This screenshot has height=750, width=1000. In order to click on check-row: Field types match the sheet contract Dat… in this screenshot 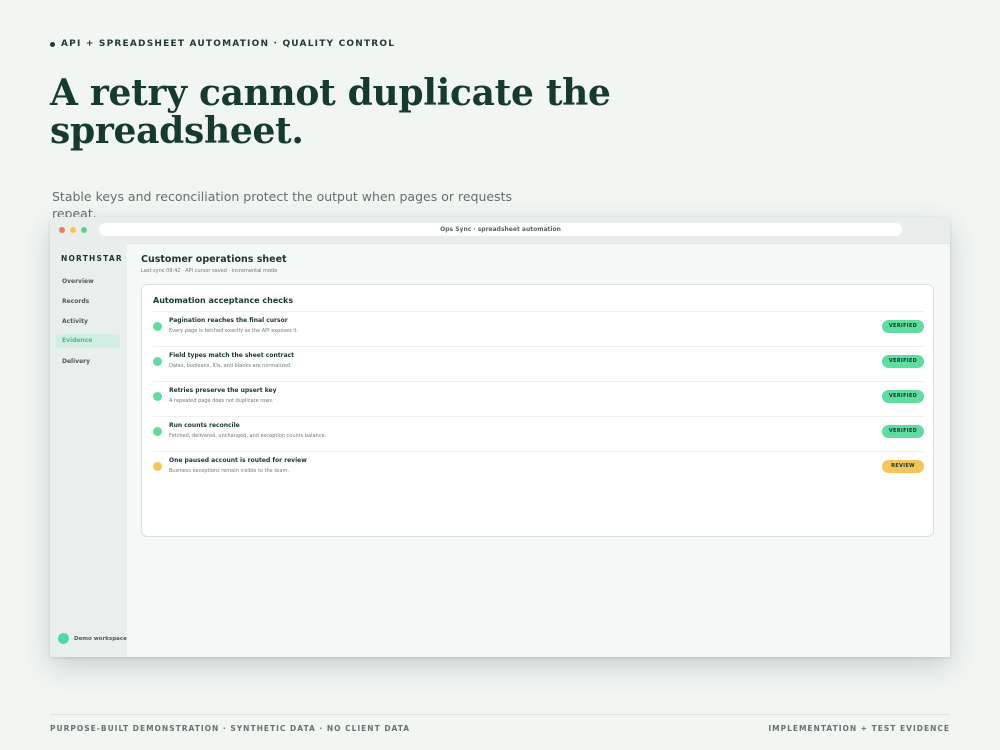, I will do `click(538, 364)`.